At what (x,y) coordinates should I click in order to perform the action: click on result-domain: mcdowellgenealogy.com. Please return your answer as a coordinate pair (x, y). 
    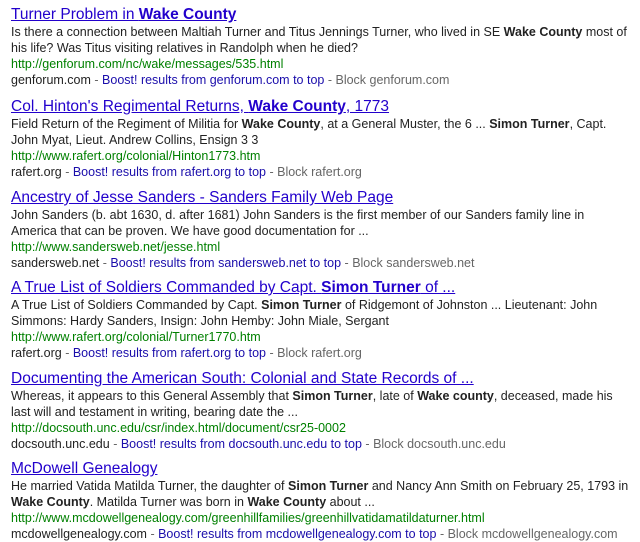
    Looking at the image, I should click on (79, 534).